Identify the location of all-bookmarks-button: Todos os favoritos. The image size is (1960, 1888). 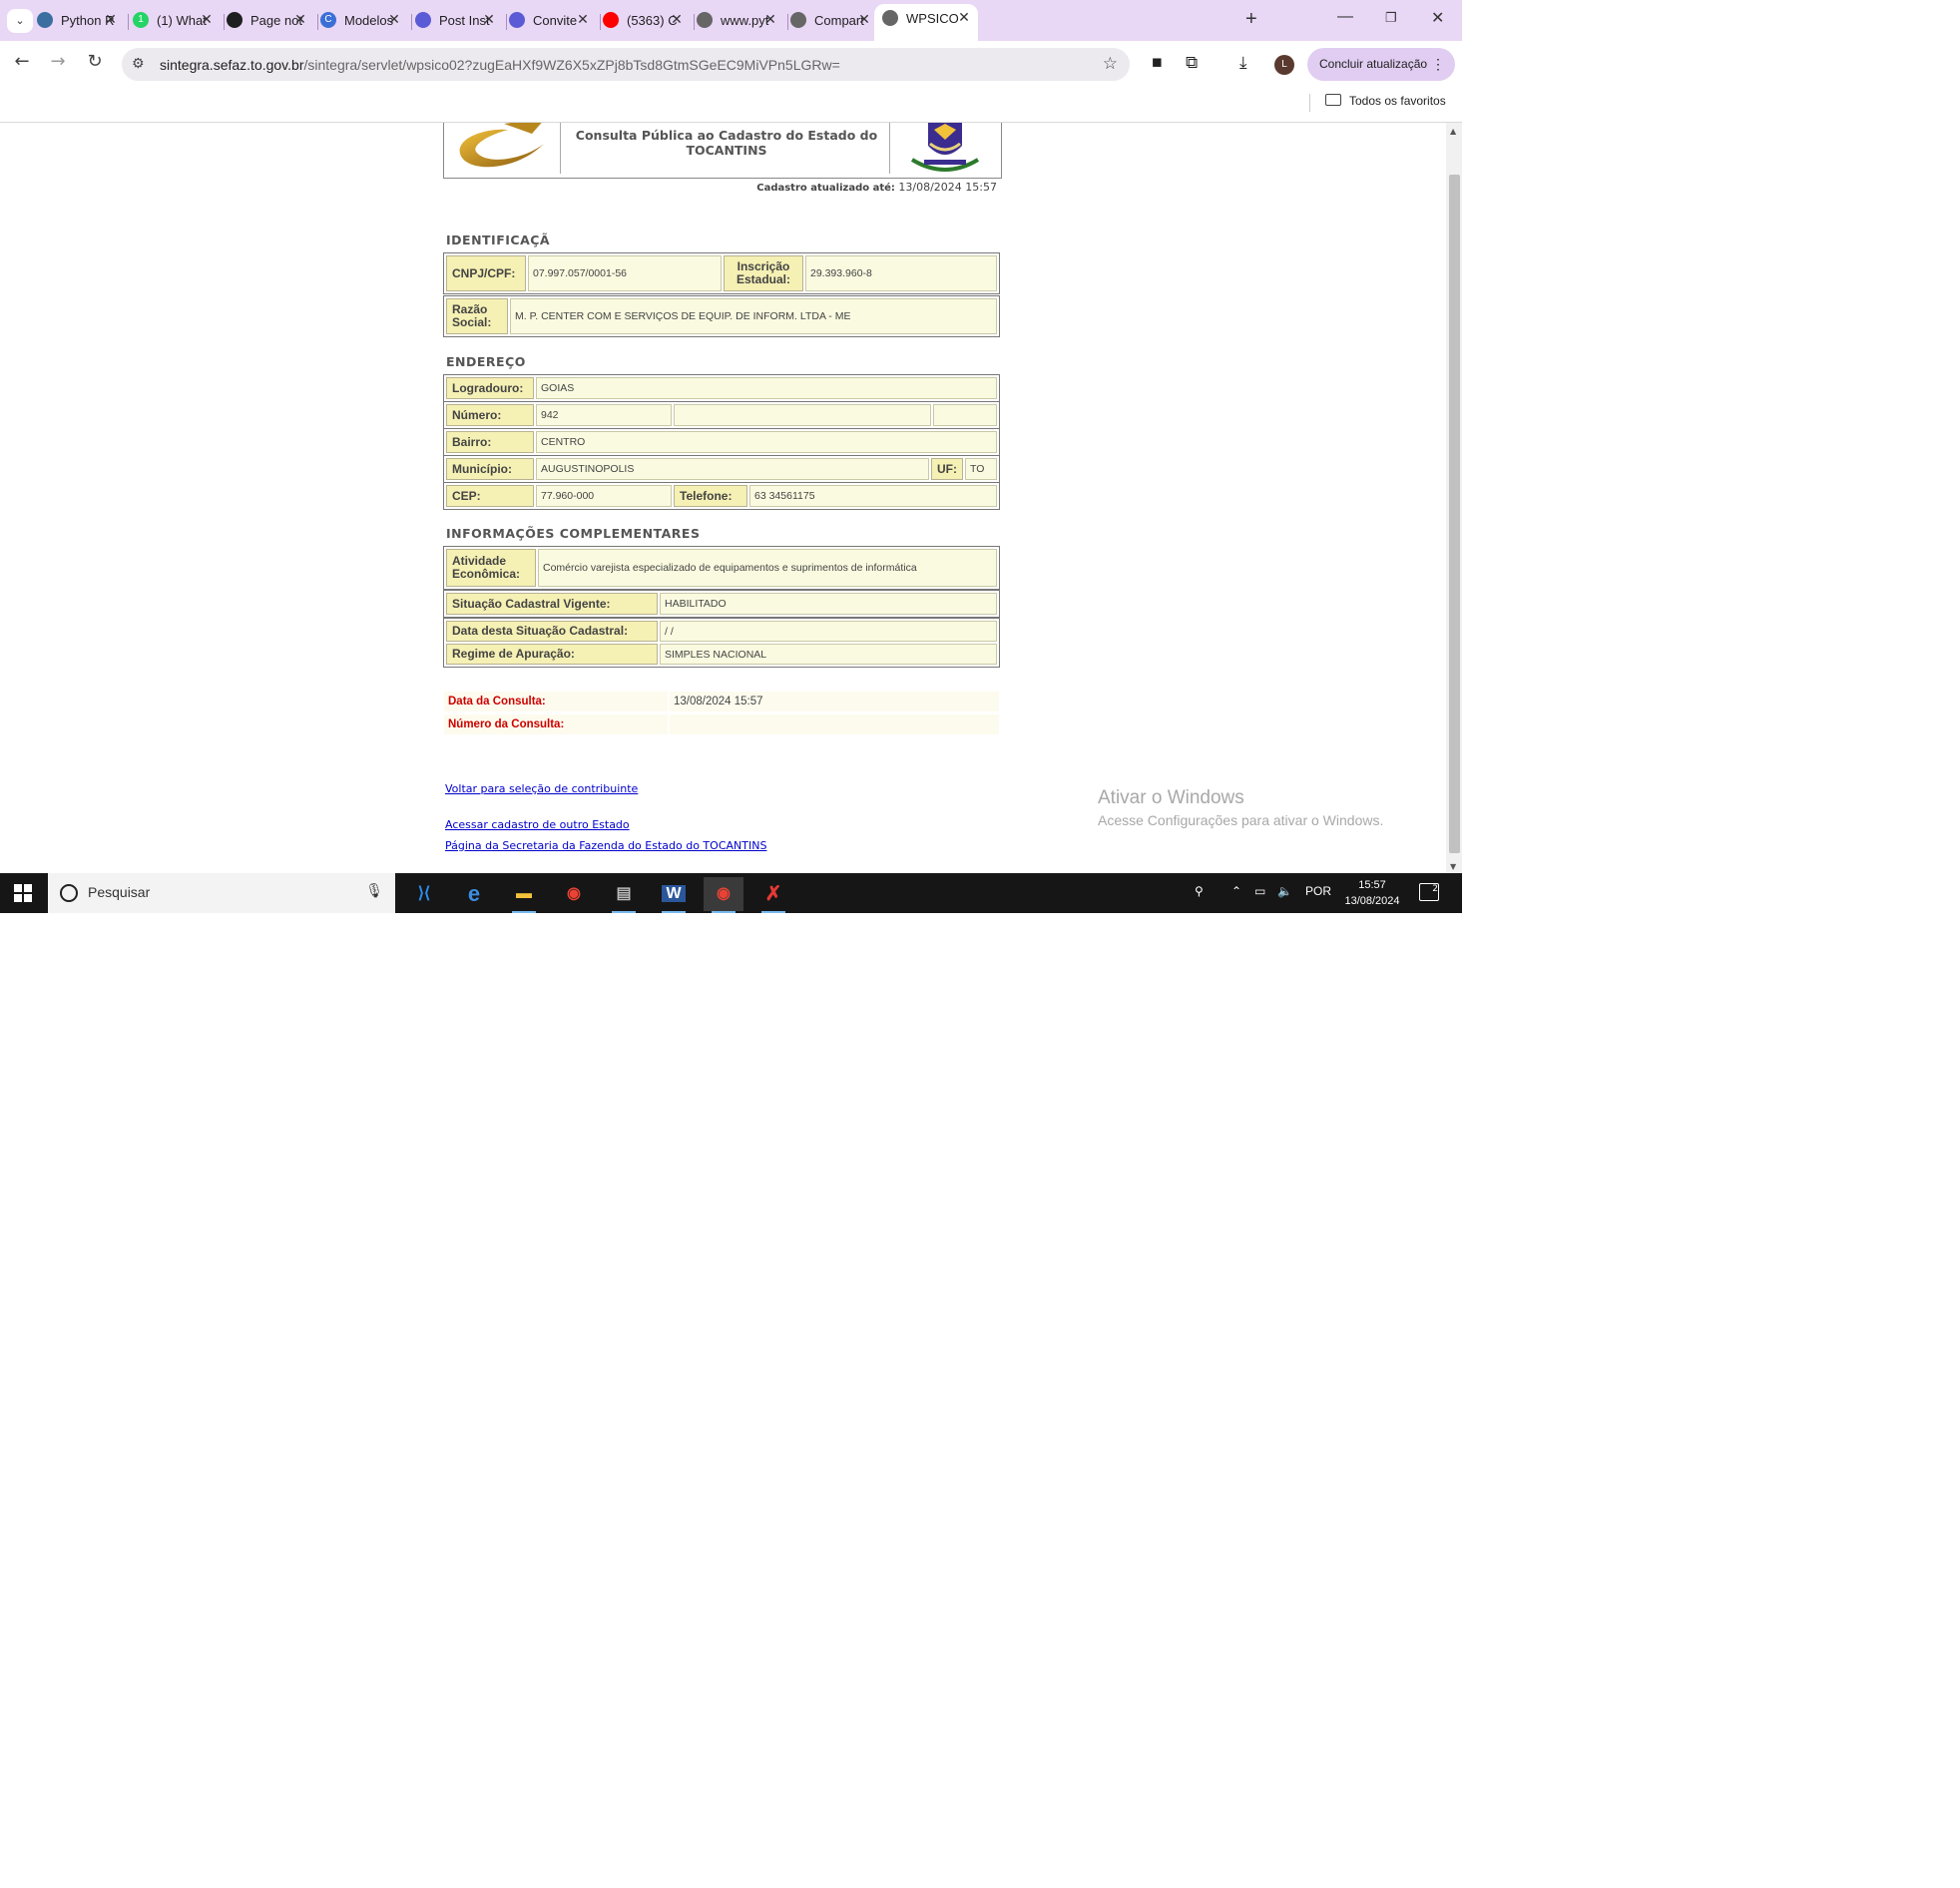
(1385, 101).